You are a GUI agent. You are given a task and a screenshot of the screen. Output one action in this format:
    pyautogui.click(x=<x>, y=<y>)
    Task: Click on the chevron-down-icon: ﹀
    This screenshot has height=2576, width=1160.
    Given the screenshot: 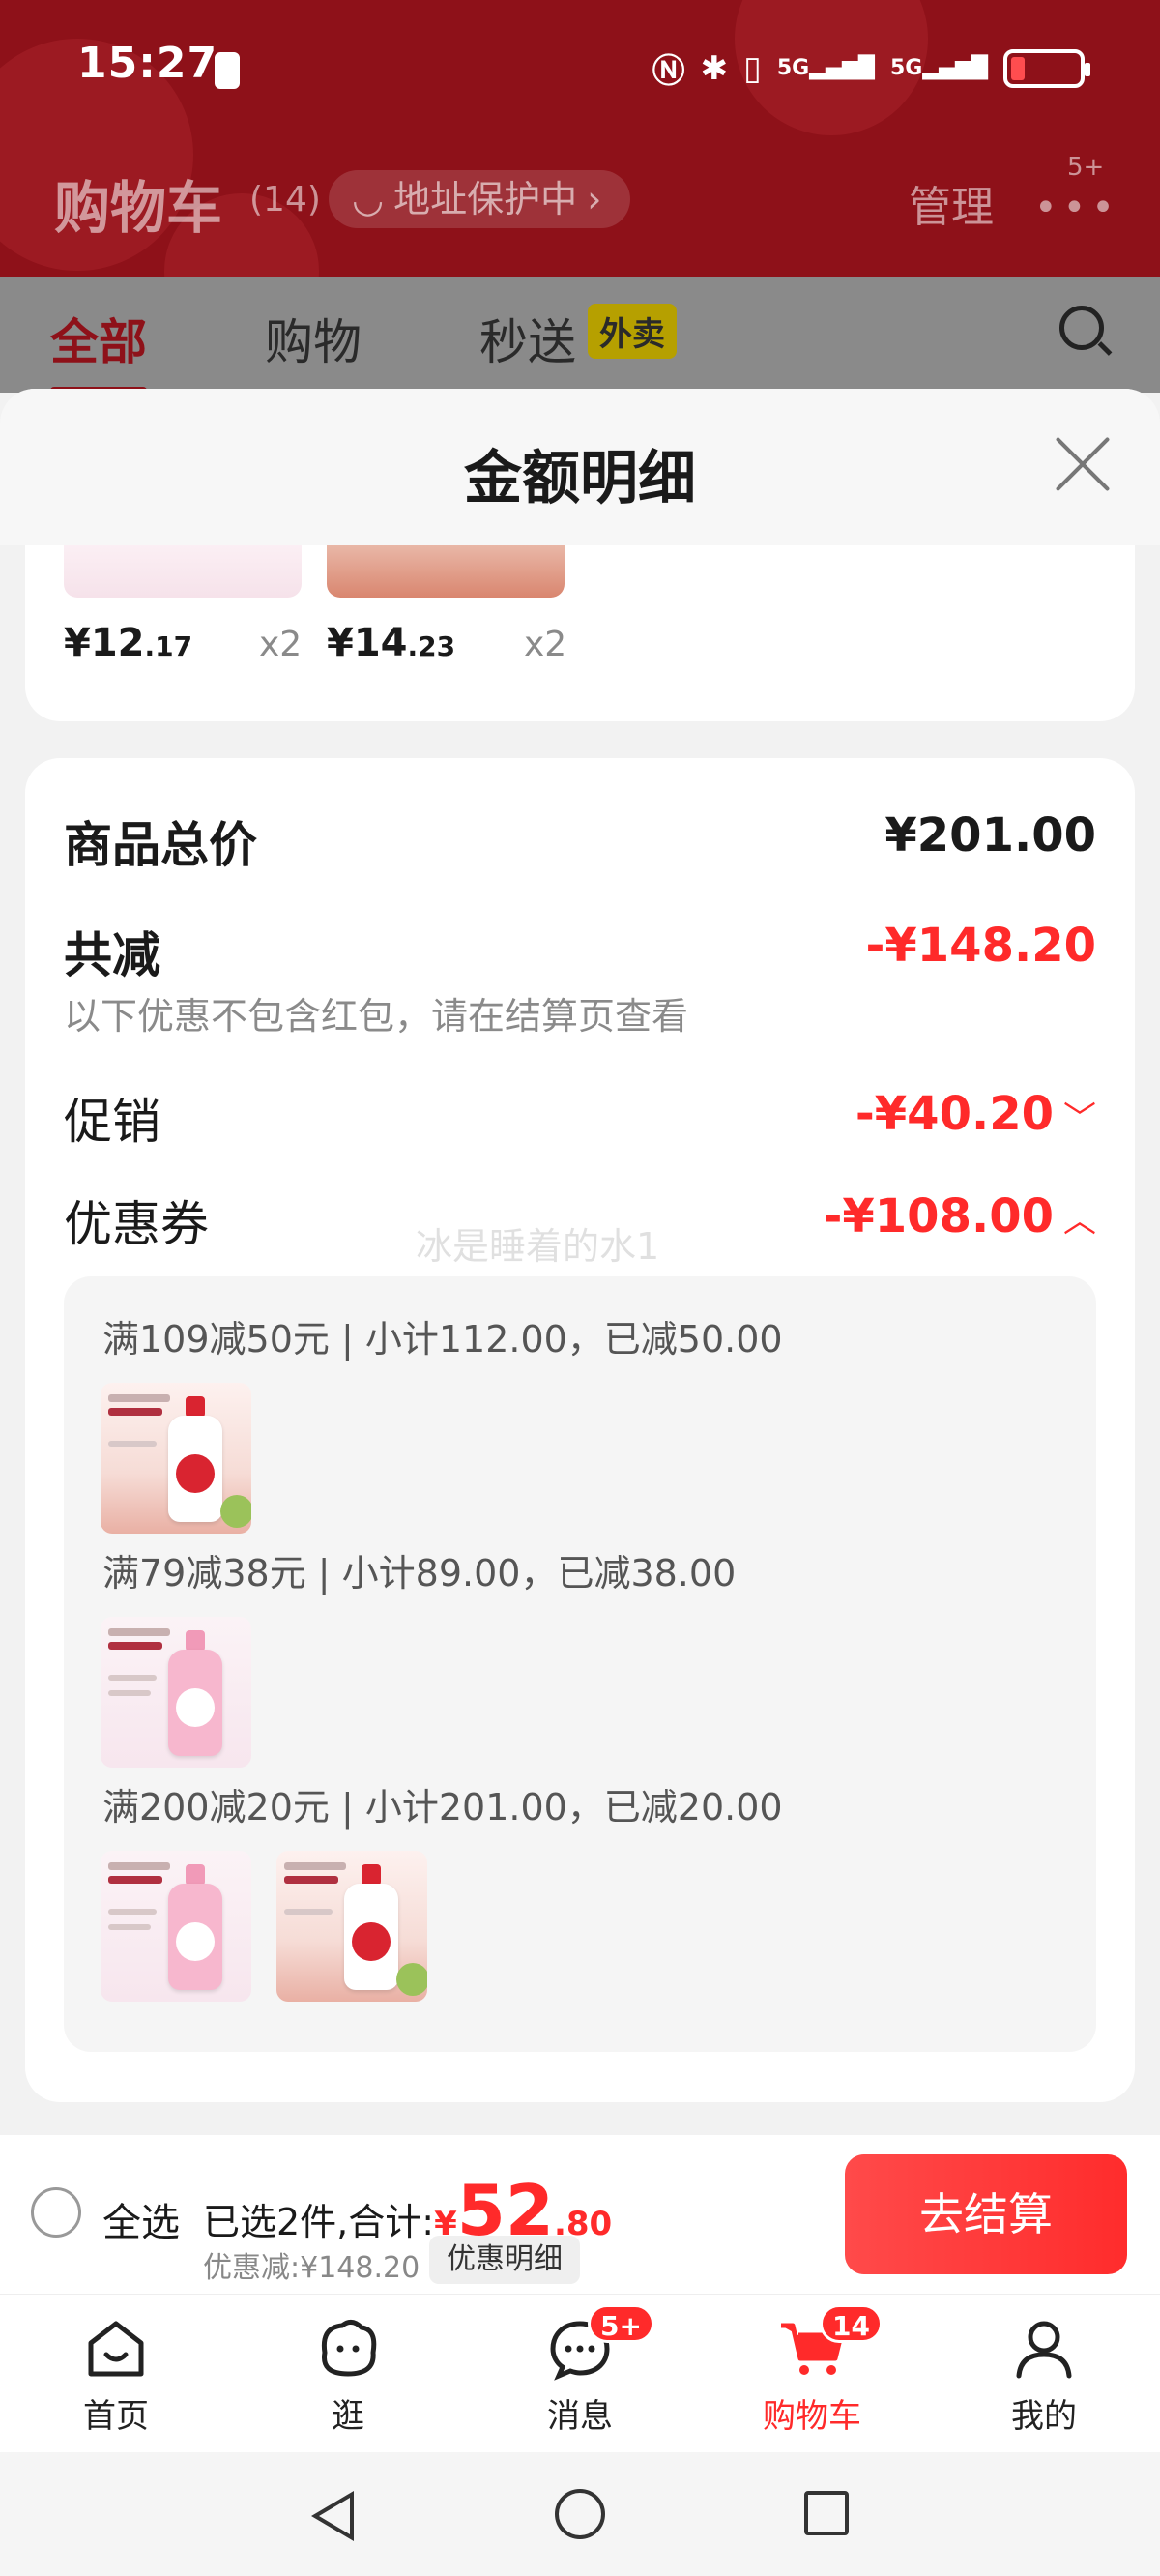 What is the action you would take?
    pyautogui.click(x=1080, y=1118)
    